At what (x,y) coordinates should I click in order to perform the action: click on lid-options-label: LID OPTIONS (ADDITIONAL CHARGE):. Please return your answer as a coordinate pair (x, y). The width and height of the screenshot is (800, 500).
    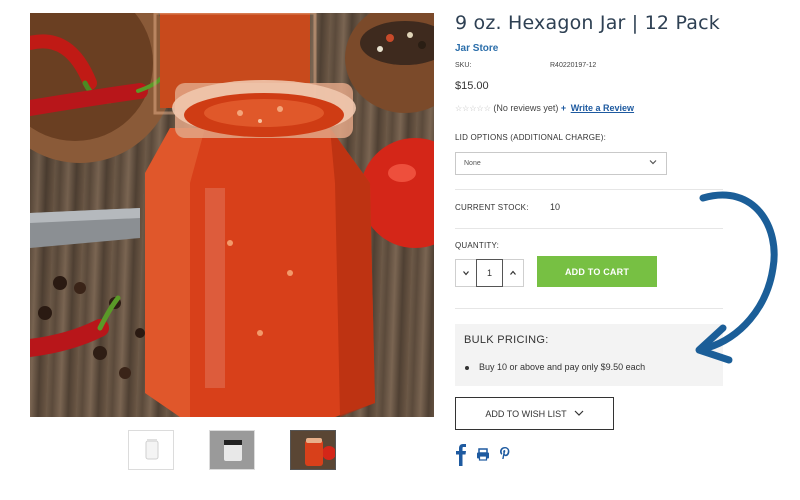
    Looking at the image, I should click on (531, 137).